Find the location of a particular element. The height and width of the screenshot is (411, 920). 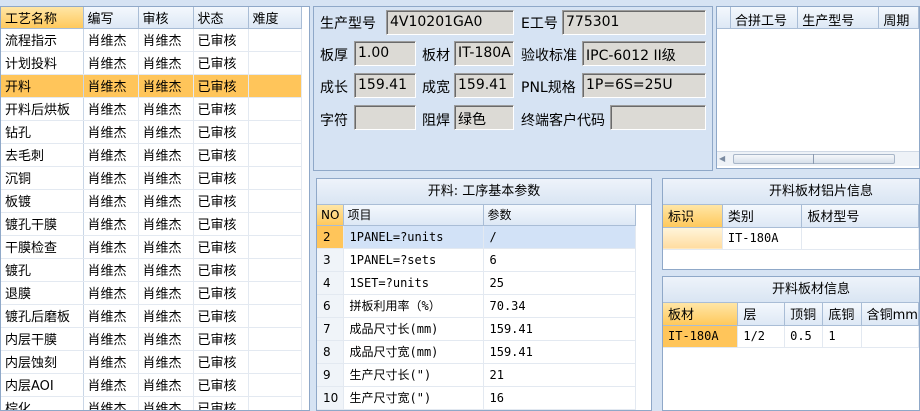

column-header-bottom-copper: 底铜 is located at coordinates (842, 314).